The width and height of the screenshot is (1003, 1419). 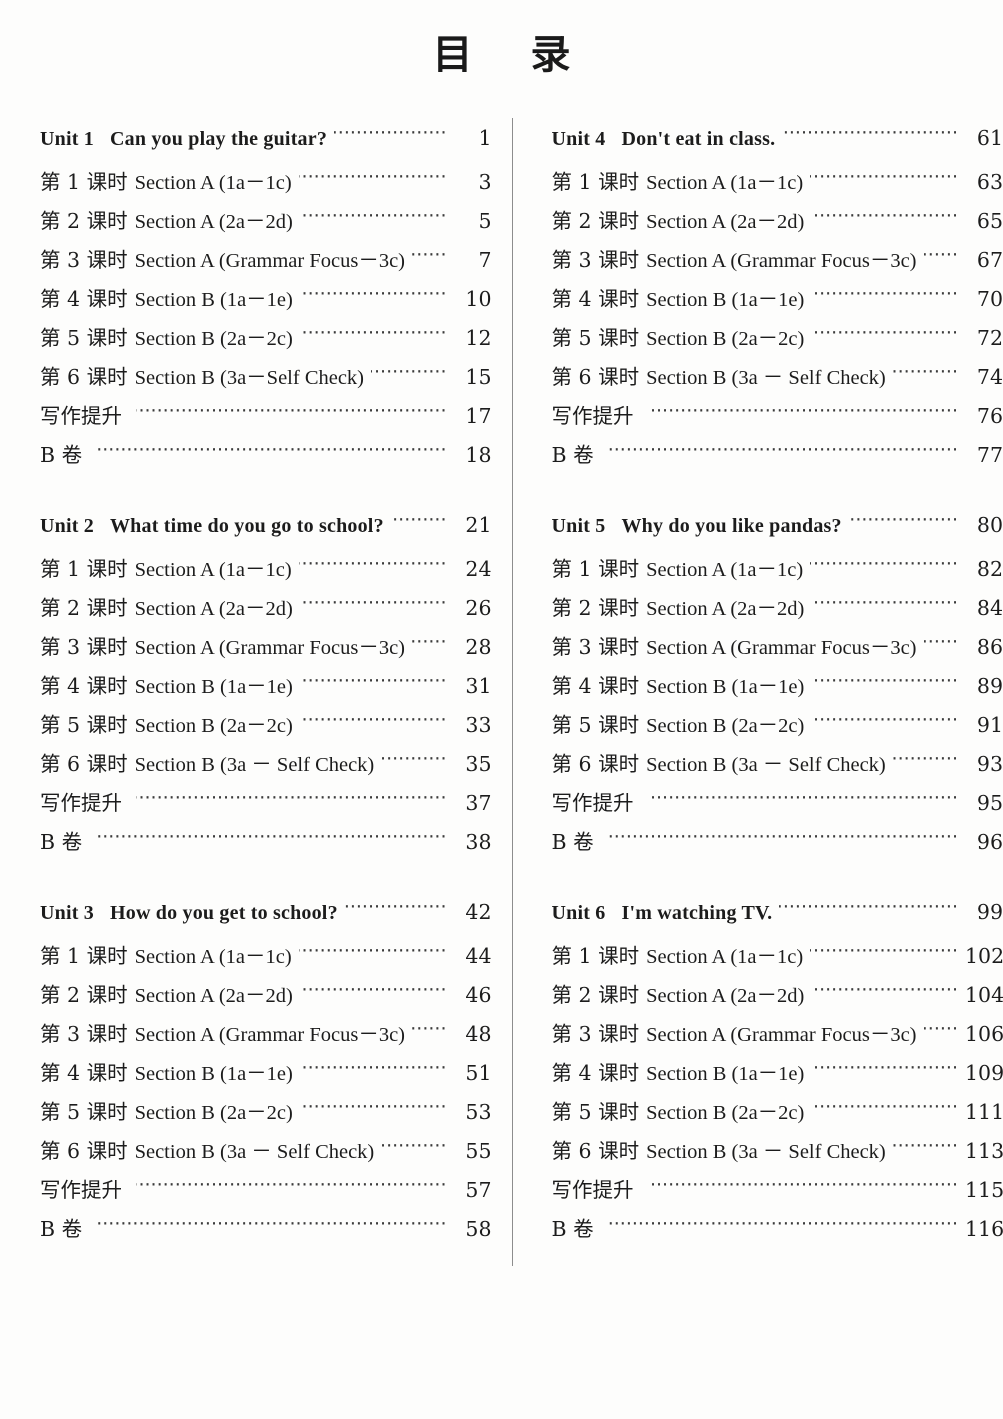 What do you see at coordinates (777, 805) in the screenshot?
I see `toc-lesson-row: 写作提升 95` at bounding box center [777, 805].